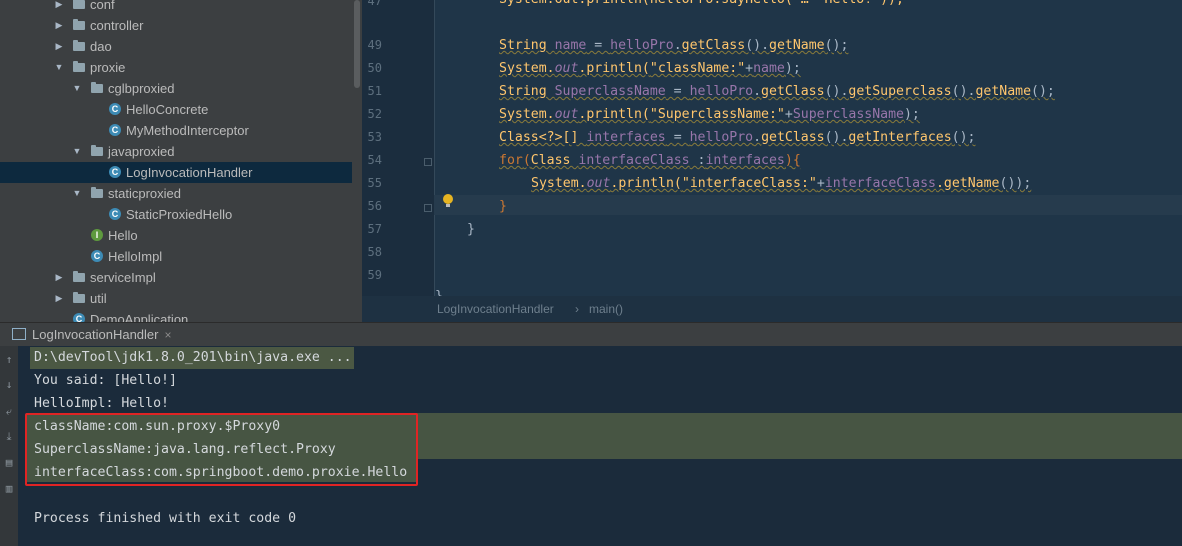  What do you see at coordinates (9, 463) in the screenshot?
I see `print-icon: ▤` at bounding box center [9, 463].